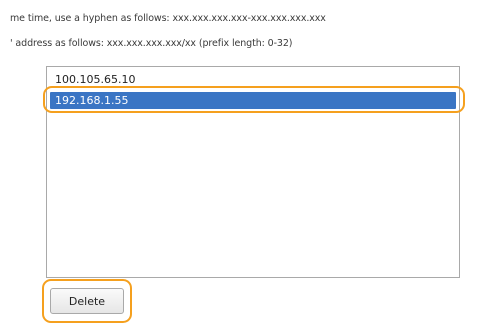 Image resolution: width=497 pixels, height=327 pixels. What do you see at coordinates (253, 100) in the screenshot?
I see `list-item-selected: 192.168.1.55` at bounding box center [253, 100].